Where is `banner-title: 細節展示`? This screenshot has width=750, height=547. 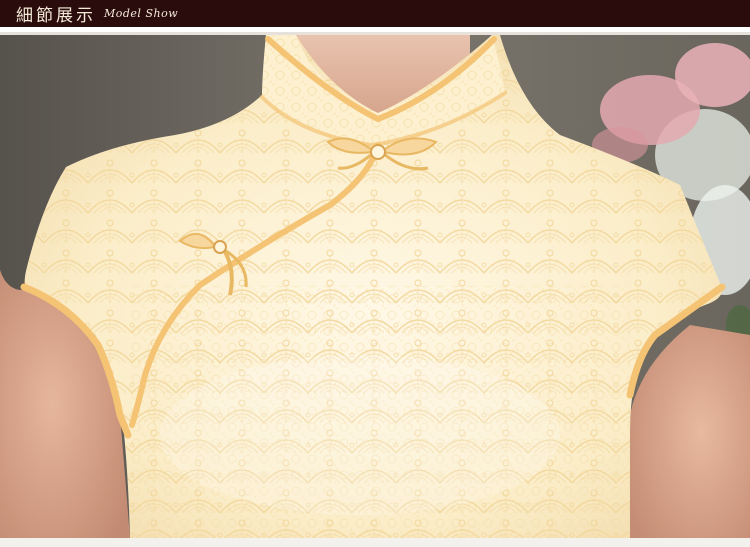 banner-title: 細節展示 is located at coordinates (56, 16).